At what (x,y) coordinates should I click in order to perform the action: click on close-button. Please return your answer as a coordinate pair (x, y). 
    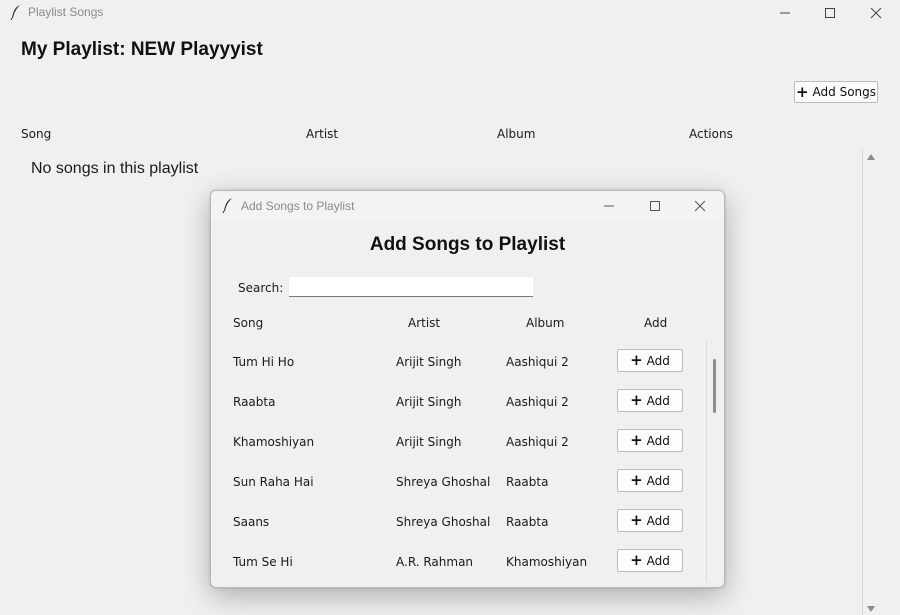
    Looking at the image, I should click on (876, 13).